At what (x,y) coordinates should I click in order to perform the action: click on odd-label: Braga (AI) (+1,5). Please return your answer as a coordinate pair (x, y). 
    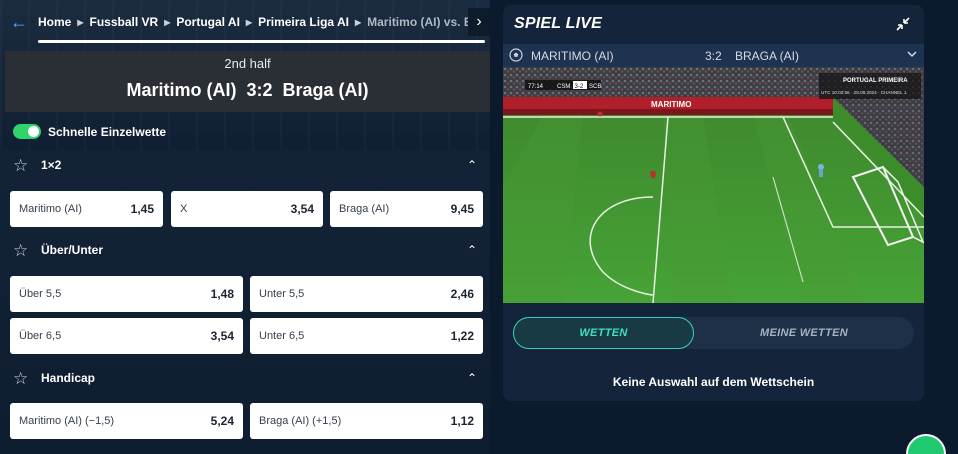
    Looking at the image, I should click on (300, 421).